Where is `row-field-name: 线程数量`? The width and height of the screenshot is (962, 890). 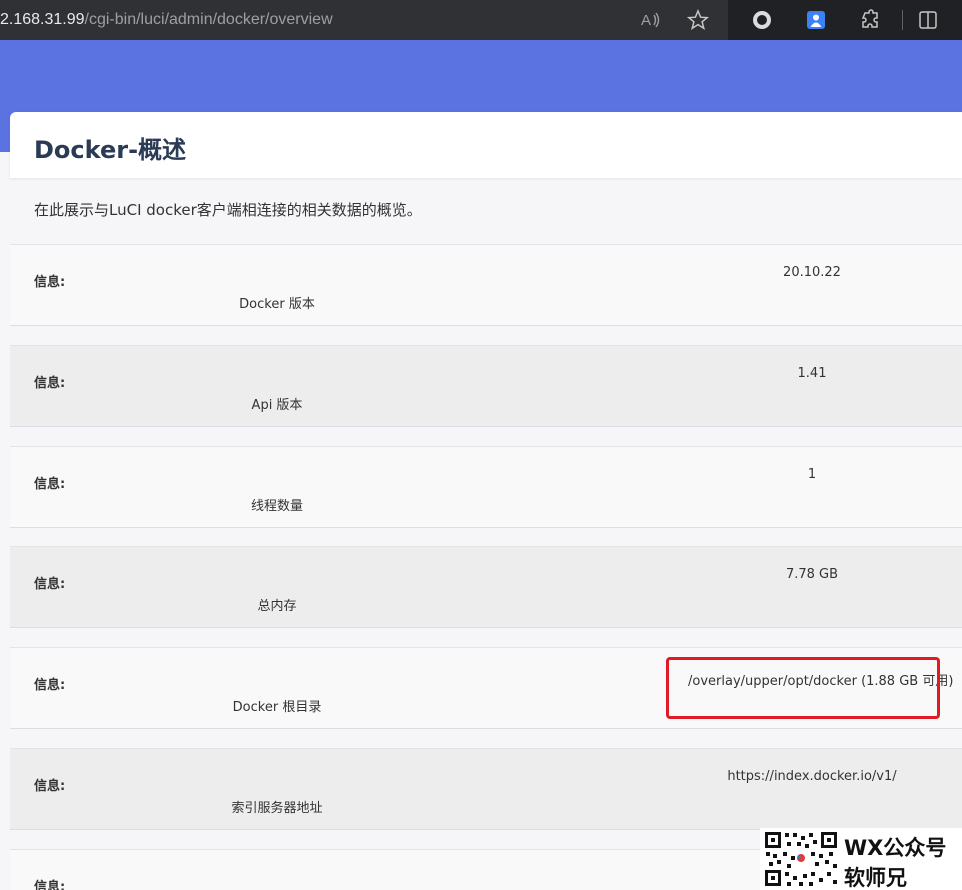
row-field-name: 线程数量 is located at coordinates (276, 506).